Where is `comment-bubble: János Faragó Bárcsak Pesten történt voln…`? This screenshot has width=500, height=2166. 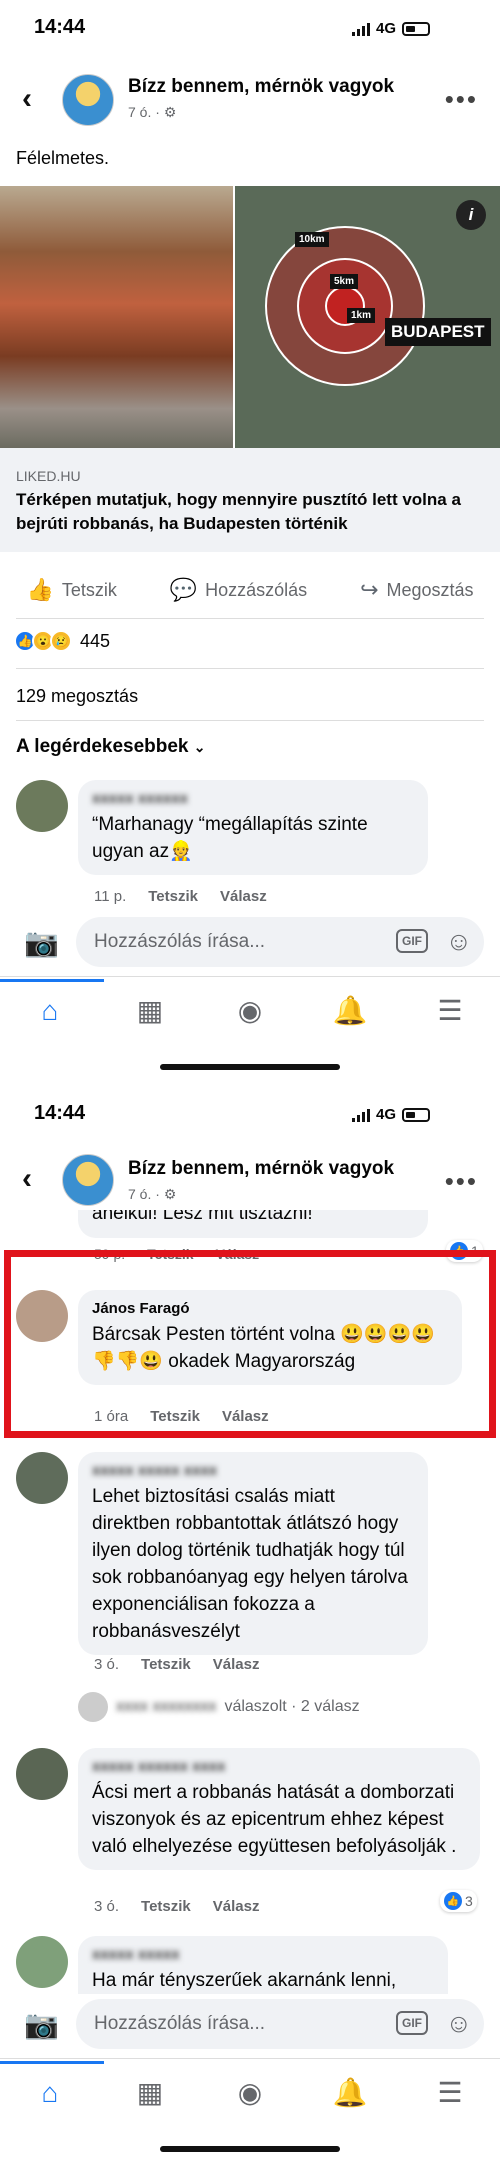
comment-bubble: János Faragó Bárcsak Pesten történt voln… is located at coordinates (270, 1337).